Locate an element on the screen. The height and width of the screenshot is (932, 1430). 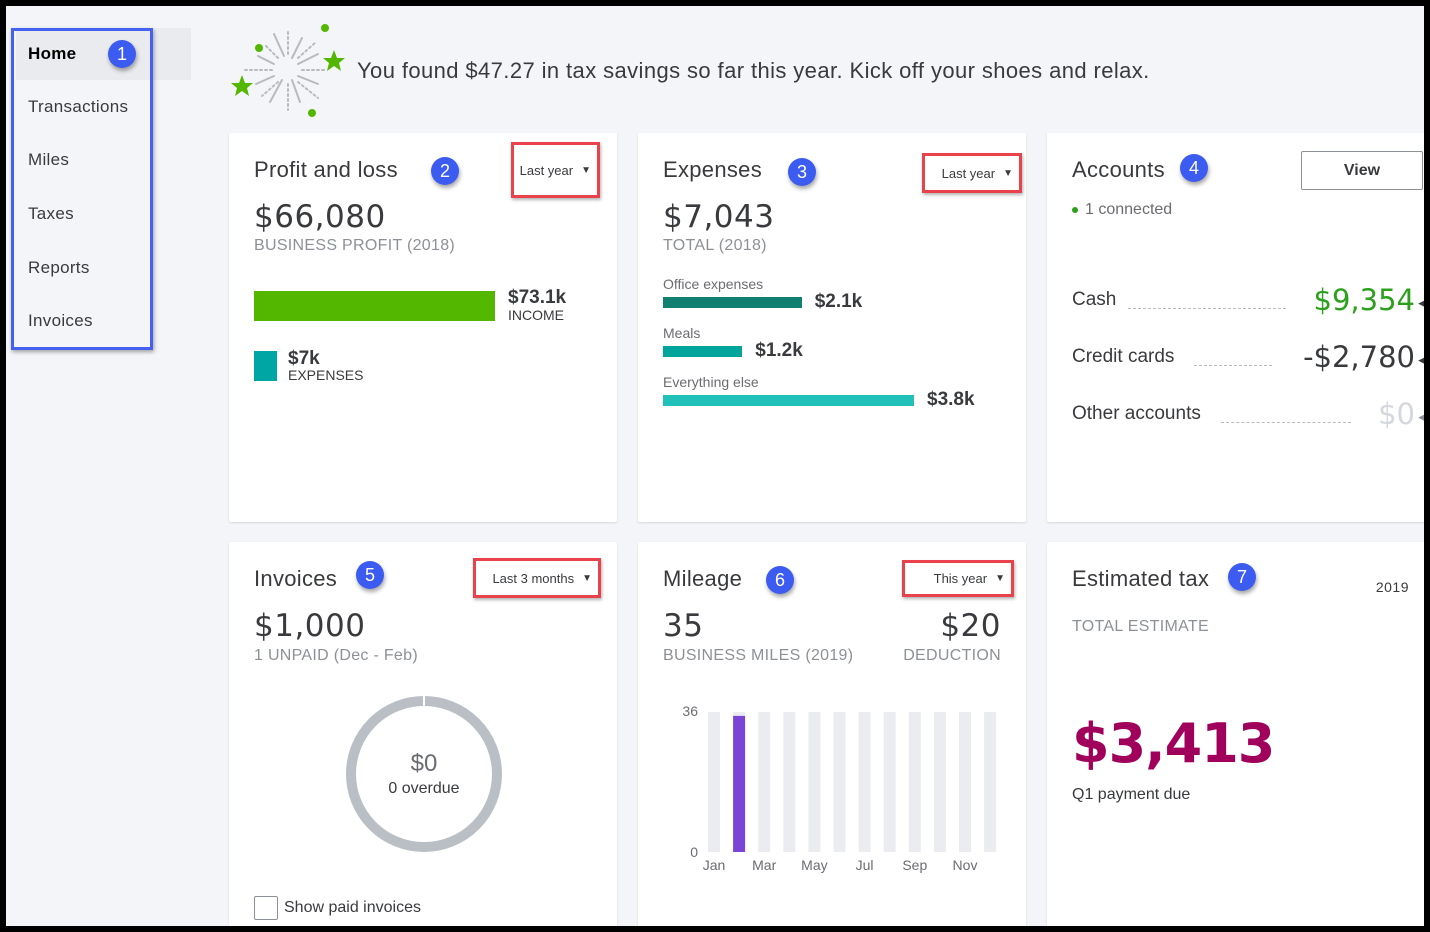
callout-badge: 2 is located at coordinates (445, 171).